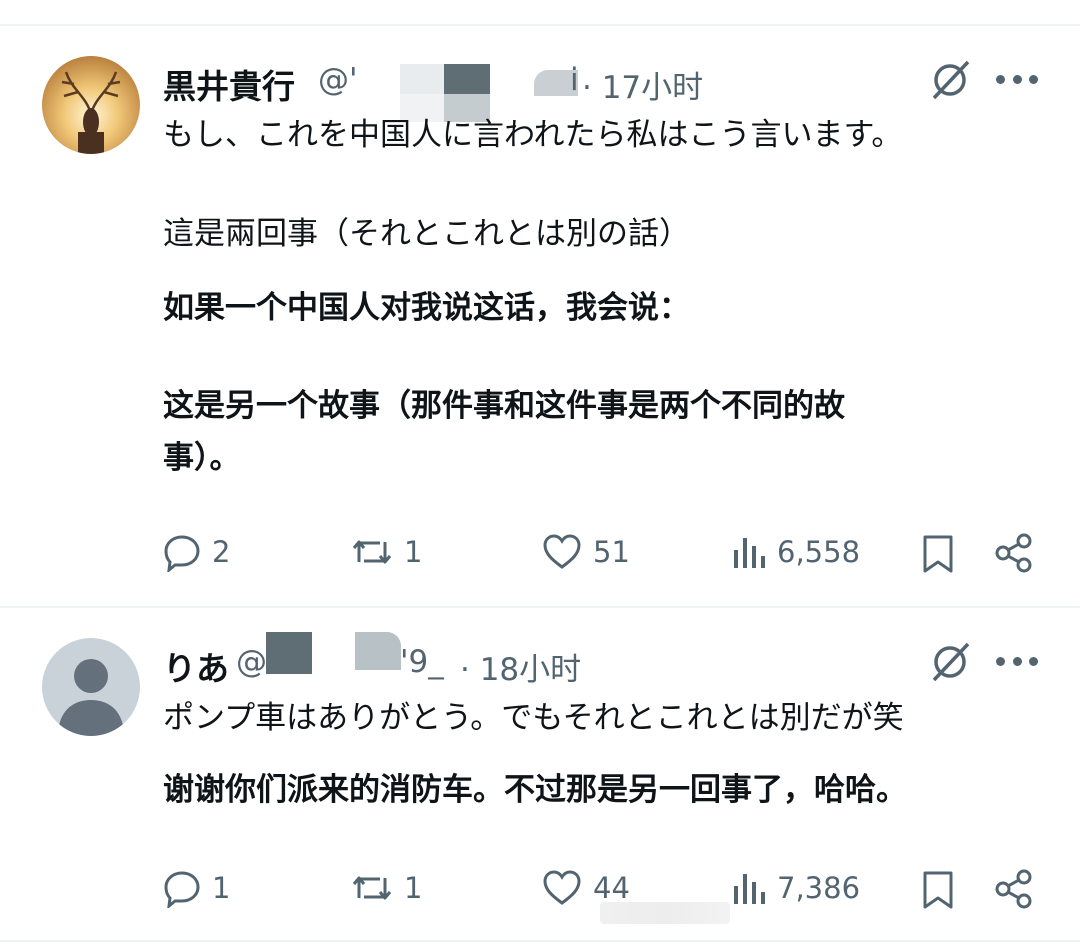 The image size is (1080, 944). What do you see at coordinates (819, 552) in the screenshot?
I see `views-count: 6,558` at bounding box center [819, 552].